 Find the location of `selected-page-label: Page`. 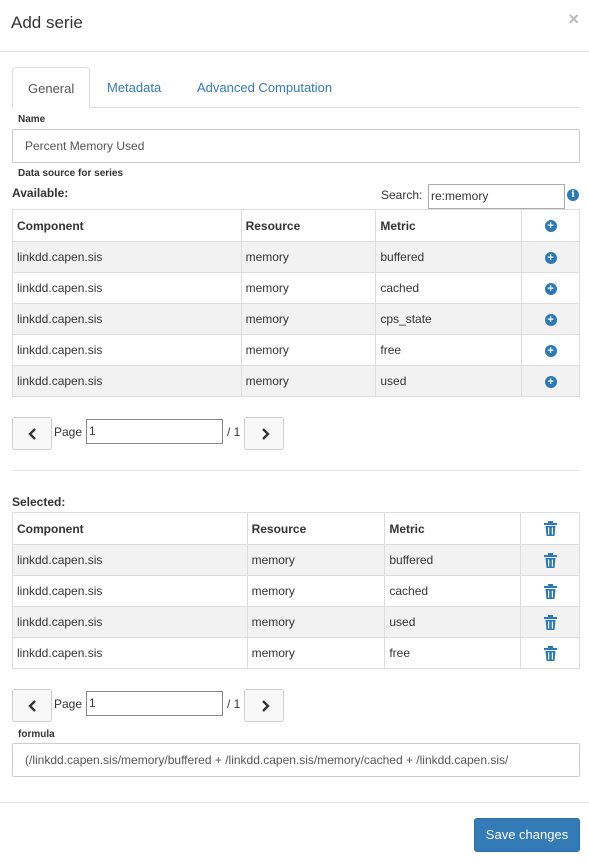

selected-page-label: Page is located at coordinates (68, 704).